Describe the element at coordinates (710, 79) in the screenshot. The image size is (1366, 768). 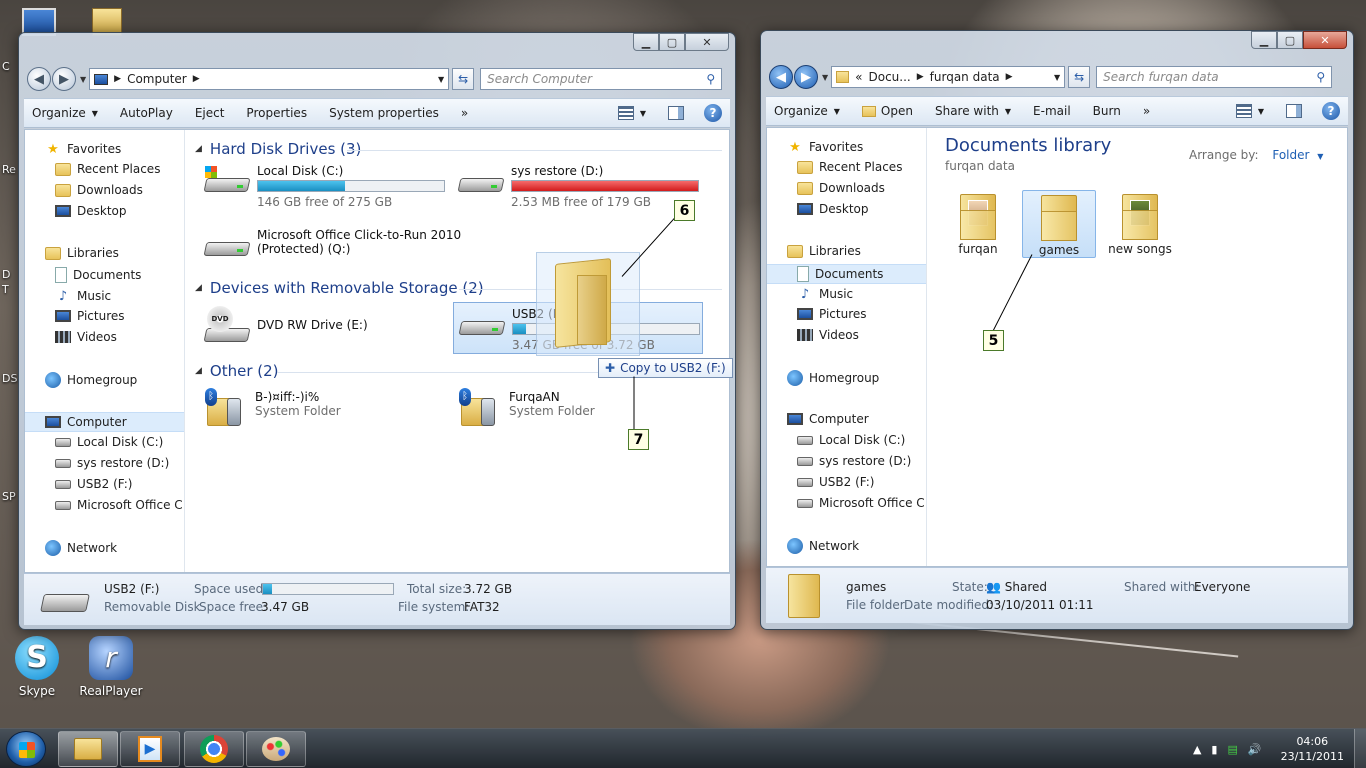
I see `search-icon: ⚲` at that location.